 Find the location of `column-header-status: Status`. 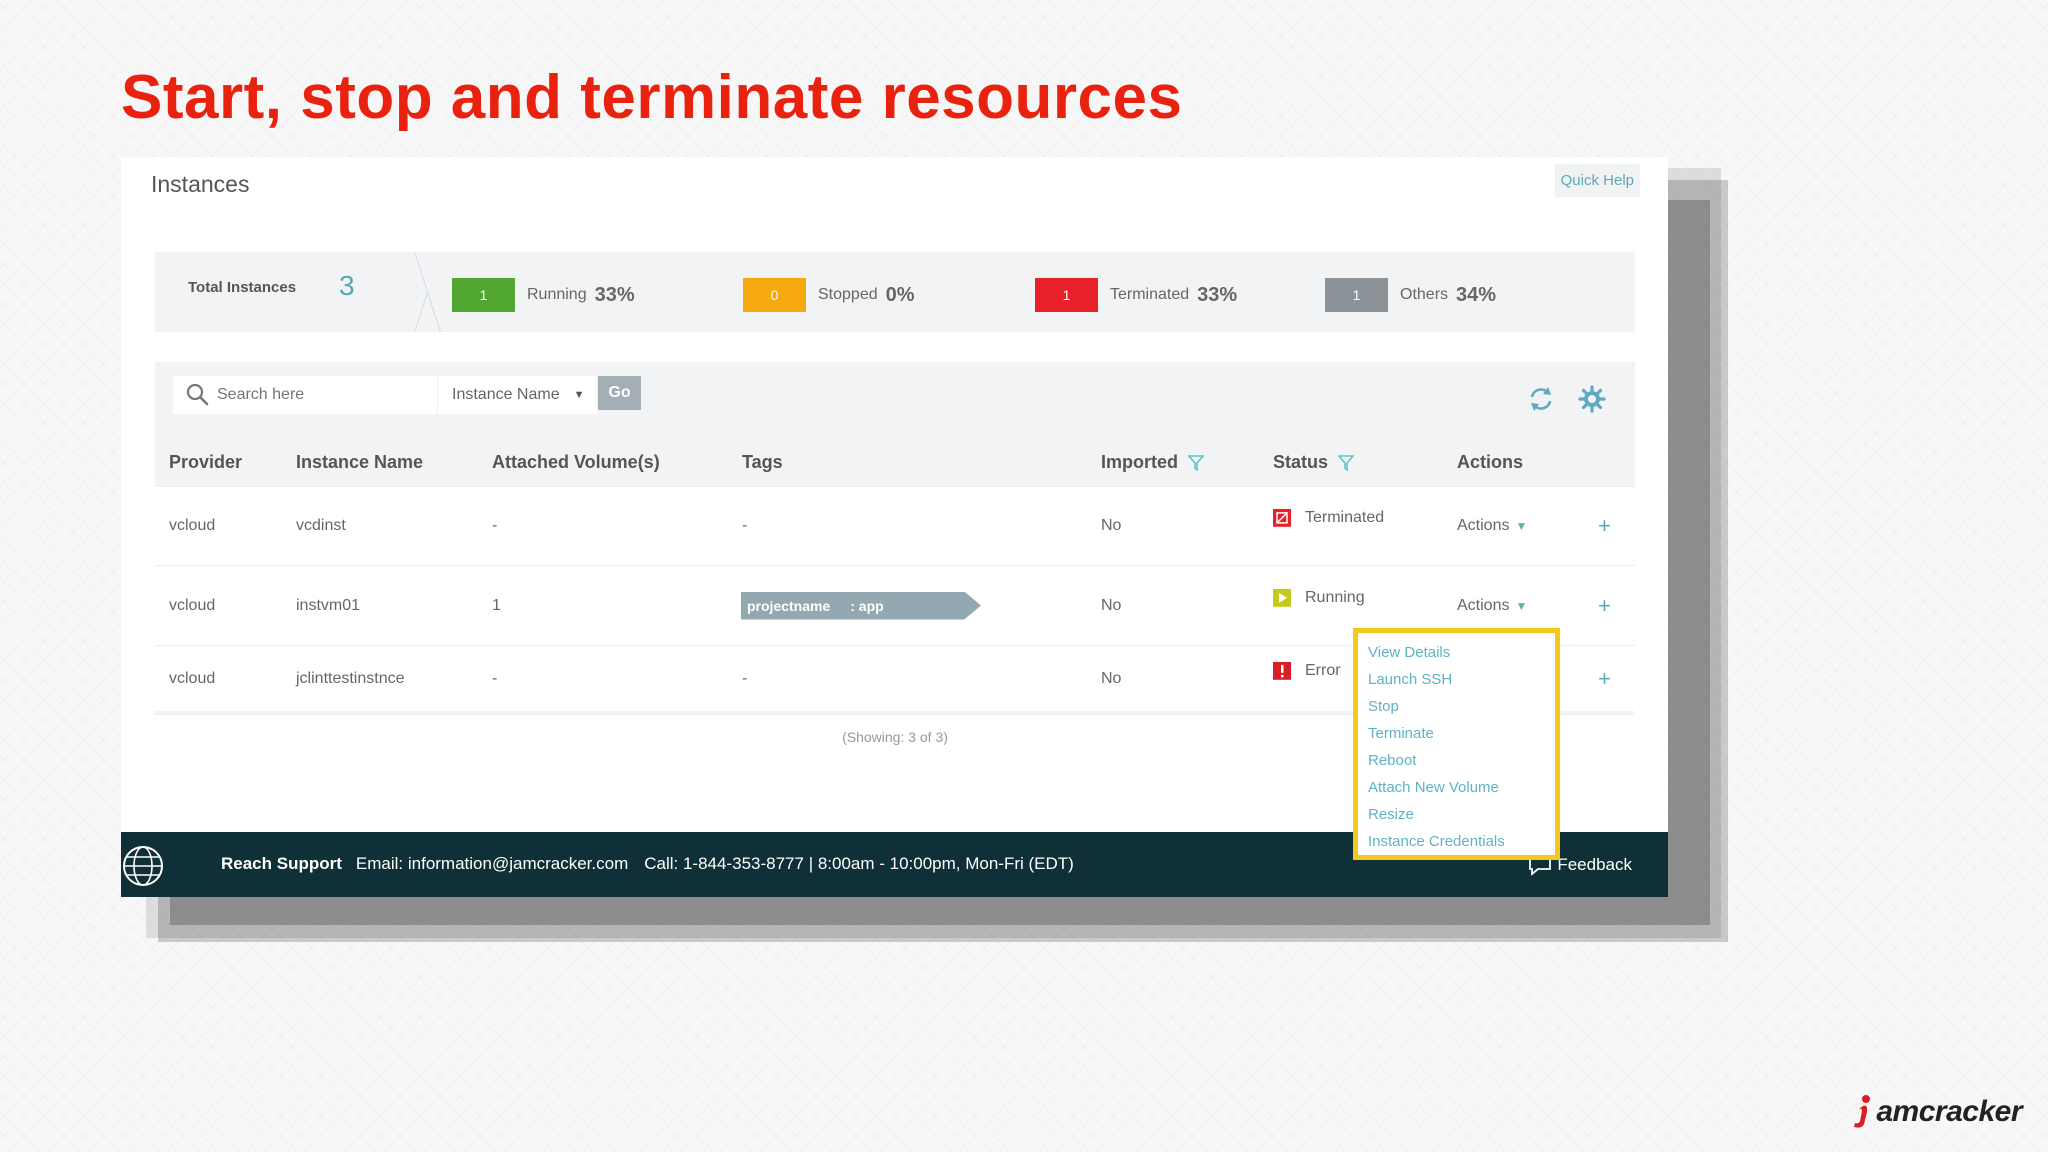

column-header-status: Status is located at coordinates (1314, 462).